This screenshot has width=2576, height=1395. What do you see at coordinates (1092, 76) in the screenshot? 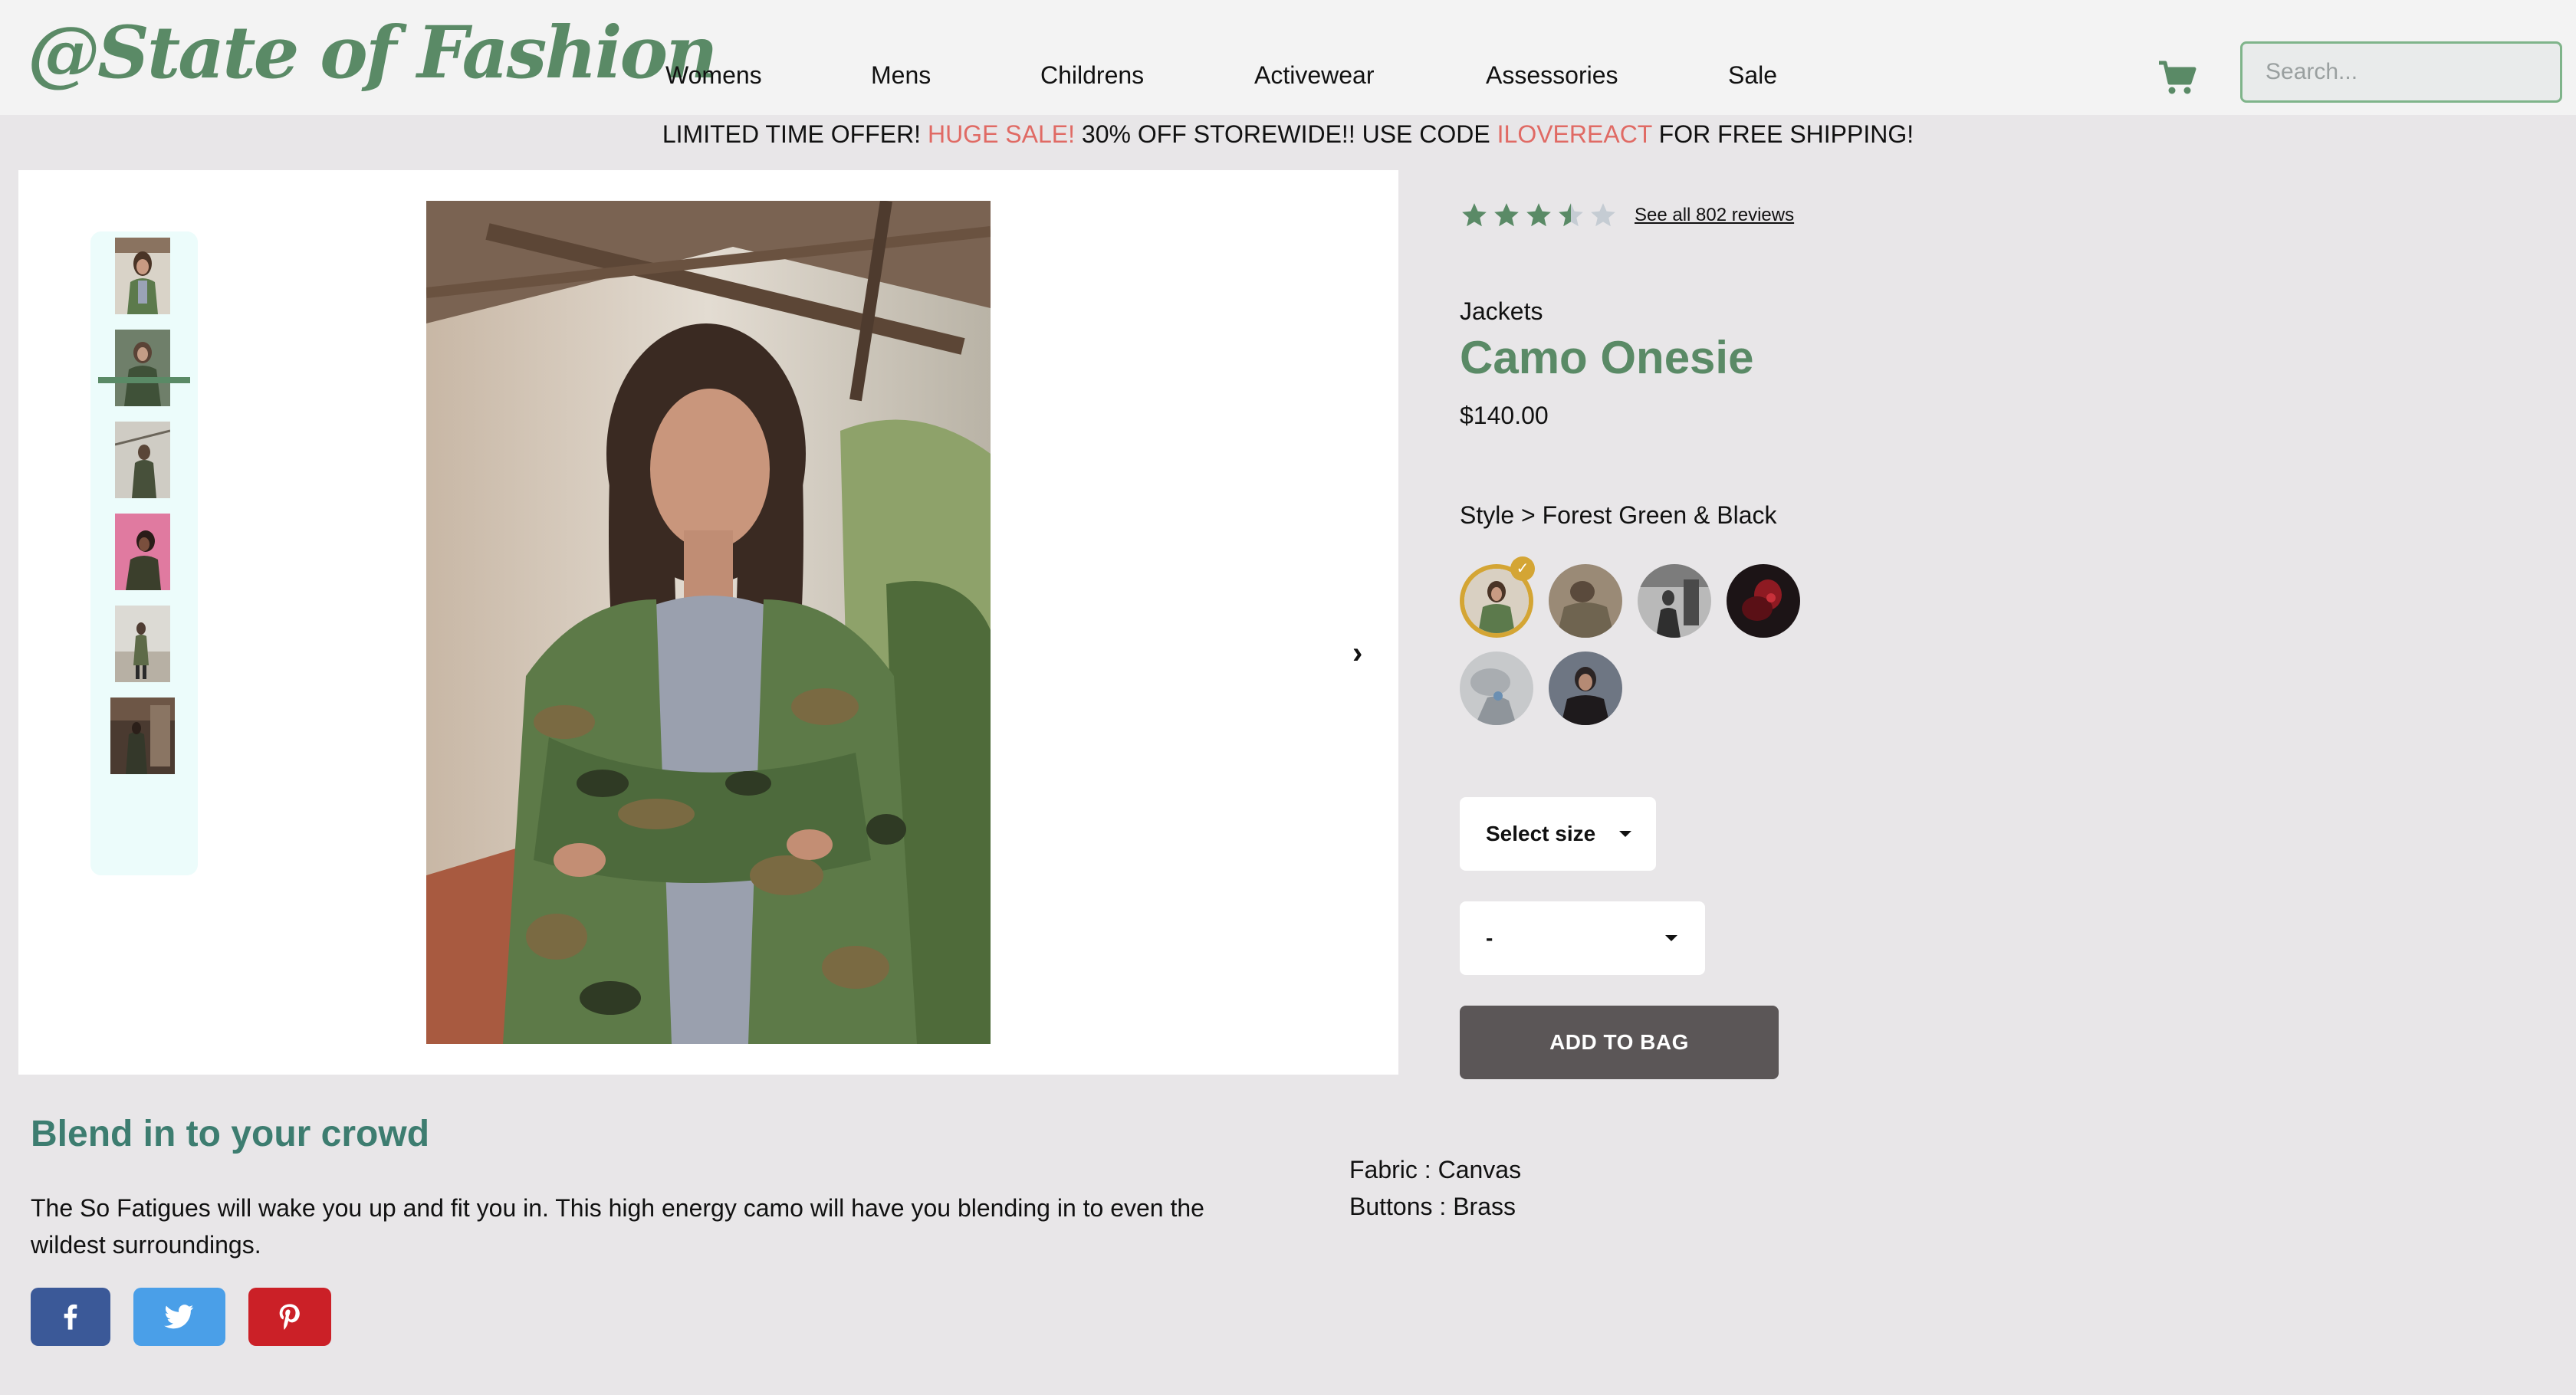
I see `nav-childrens: Childrens` at bounding box center [1092, 76].